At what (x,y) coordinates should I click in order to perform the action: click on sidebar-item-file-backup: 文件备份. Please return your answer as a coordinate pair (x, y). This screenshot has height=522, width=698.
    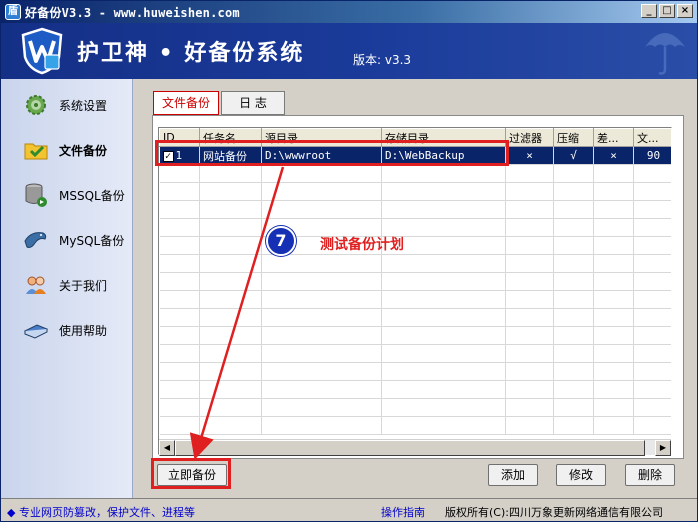
    Looking at the image, I should click on (67, 150).